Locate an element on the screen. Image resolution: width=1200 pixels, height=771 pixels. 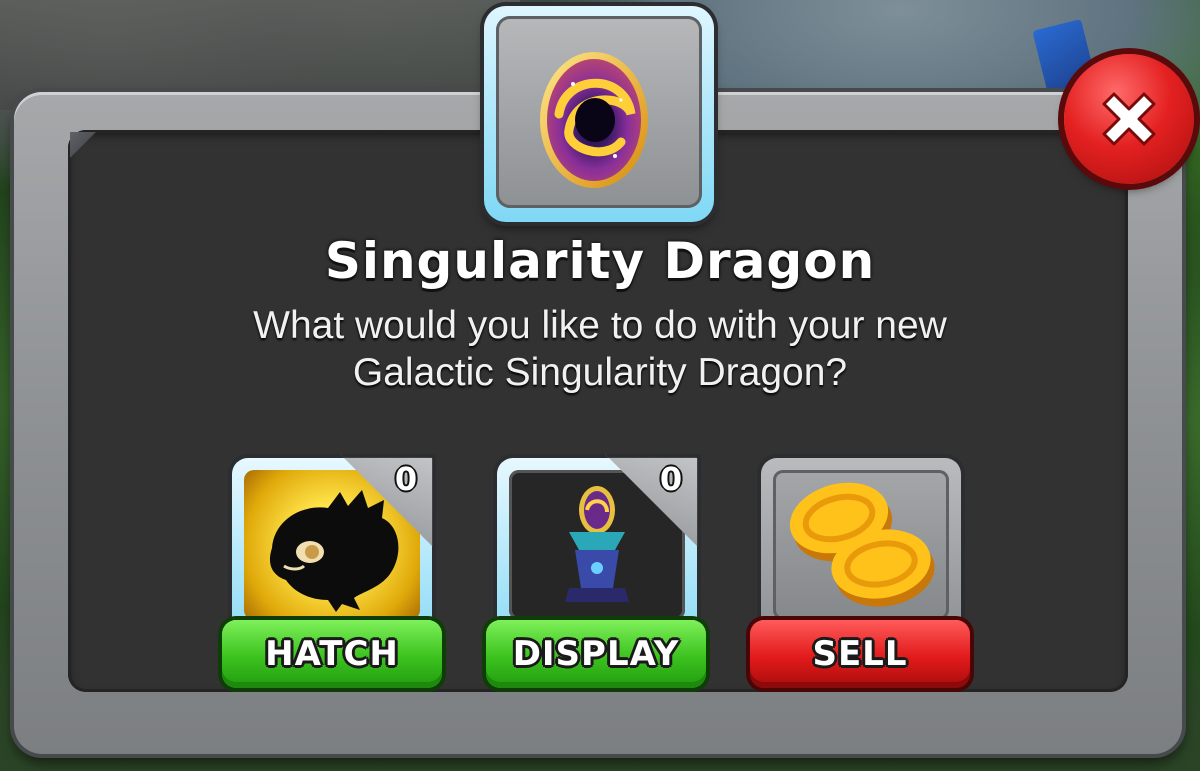
display-card: 0 is located at coordinates (599, 544).